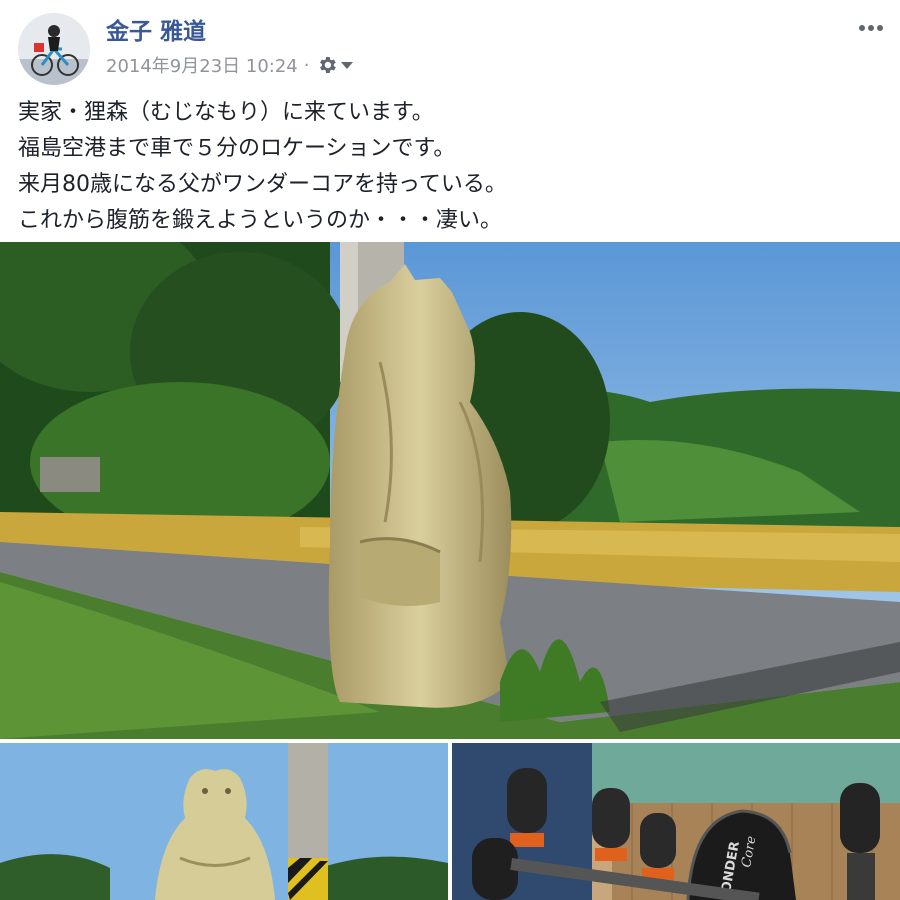  I want to click on post-photo-sub-2: ONDER Core, so click(676, 821).